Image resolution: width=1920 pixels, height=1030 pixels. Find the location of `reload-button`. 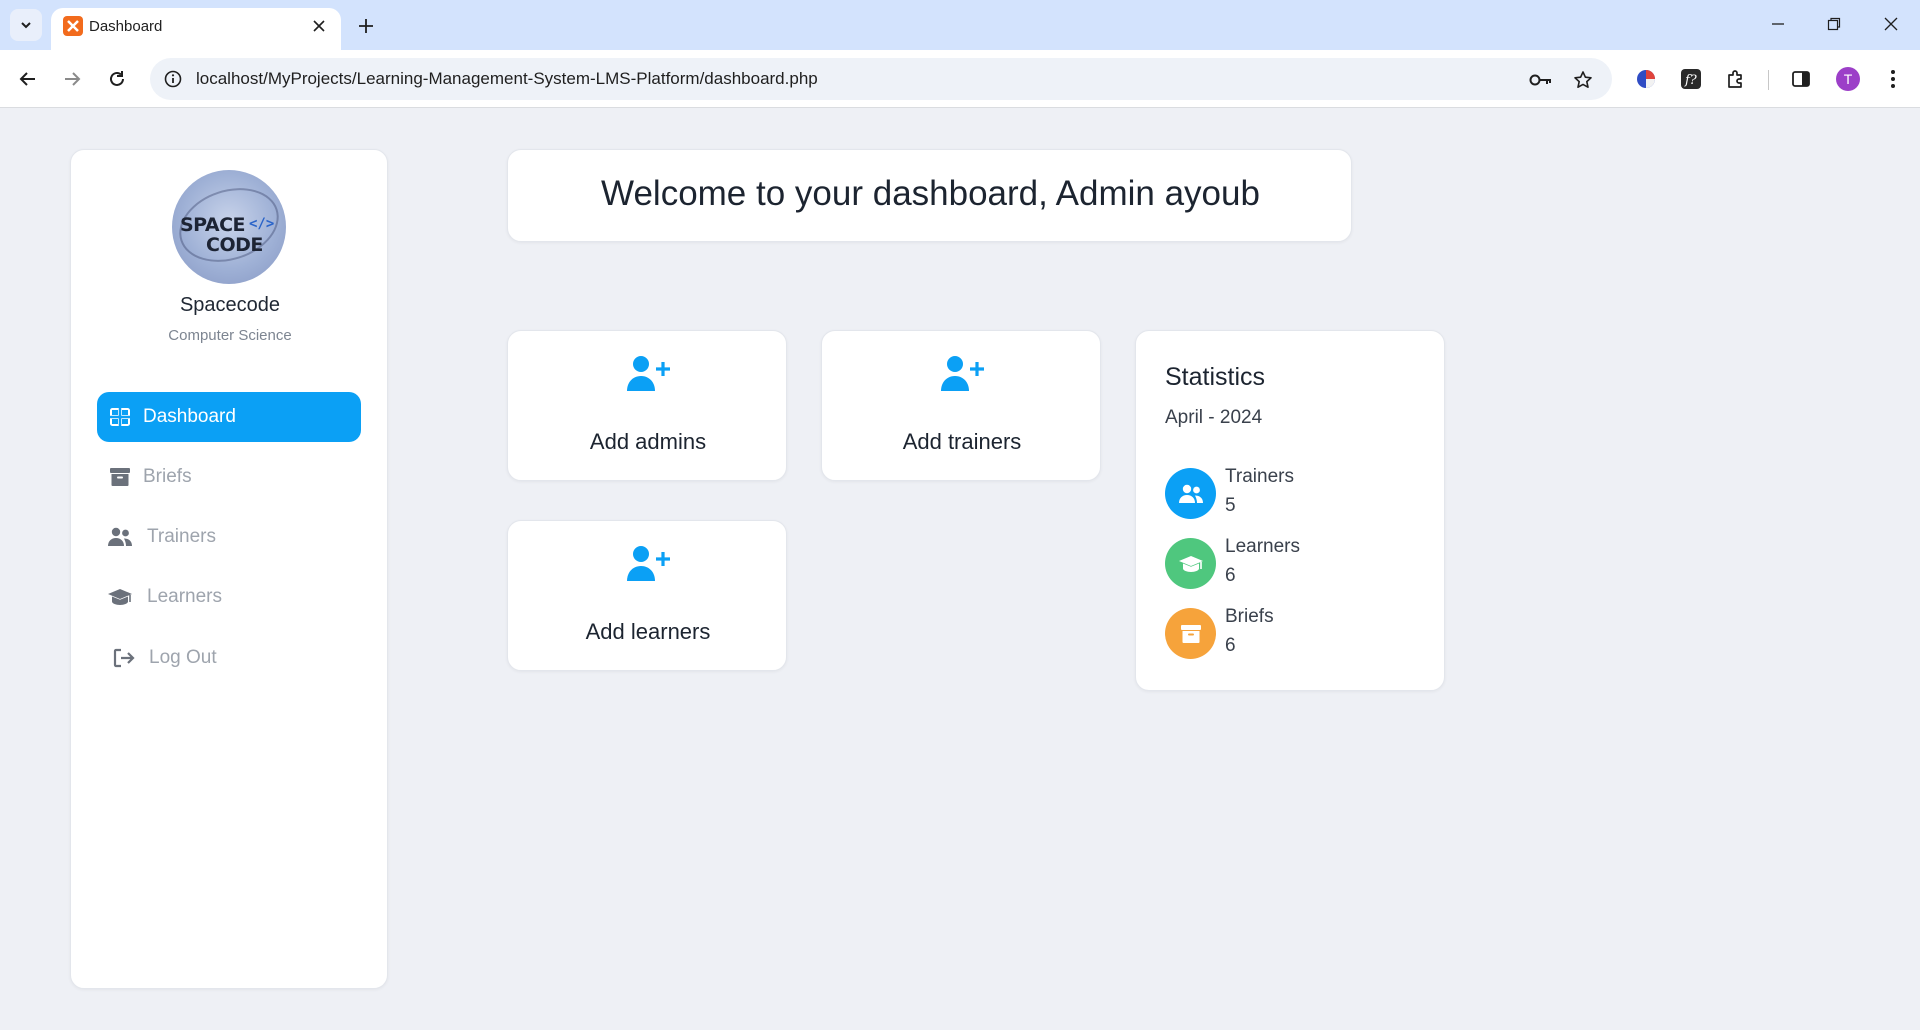

reload-button is located at coordinates (117, 79).